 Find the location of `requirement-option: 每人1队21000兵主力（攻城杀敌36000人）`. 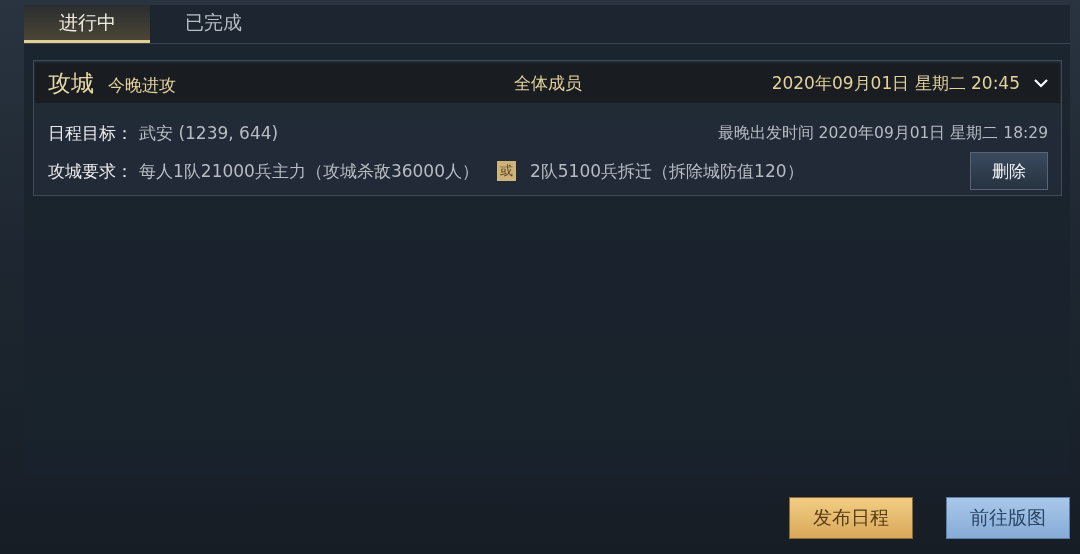

requirement-option: 每人1队21000兵主力（攻城杀敌36000人） is located at coordinates (309, 171).